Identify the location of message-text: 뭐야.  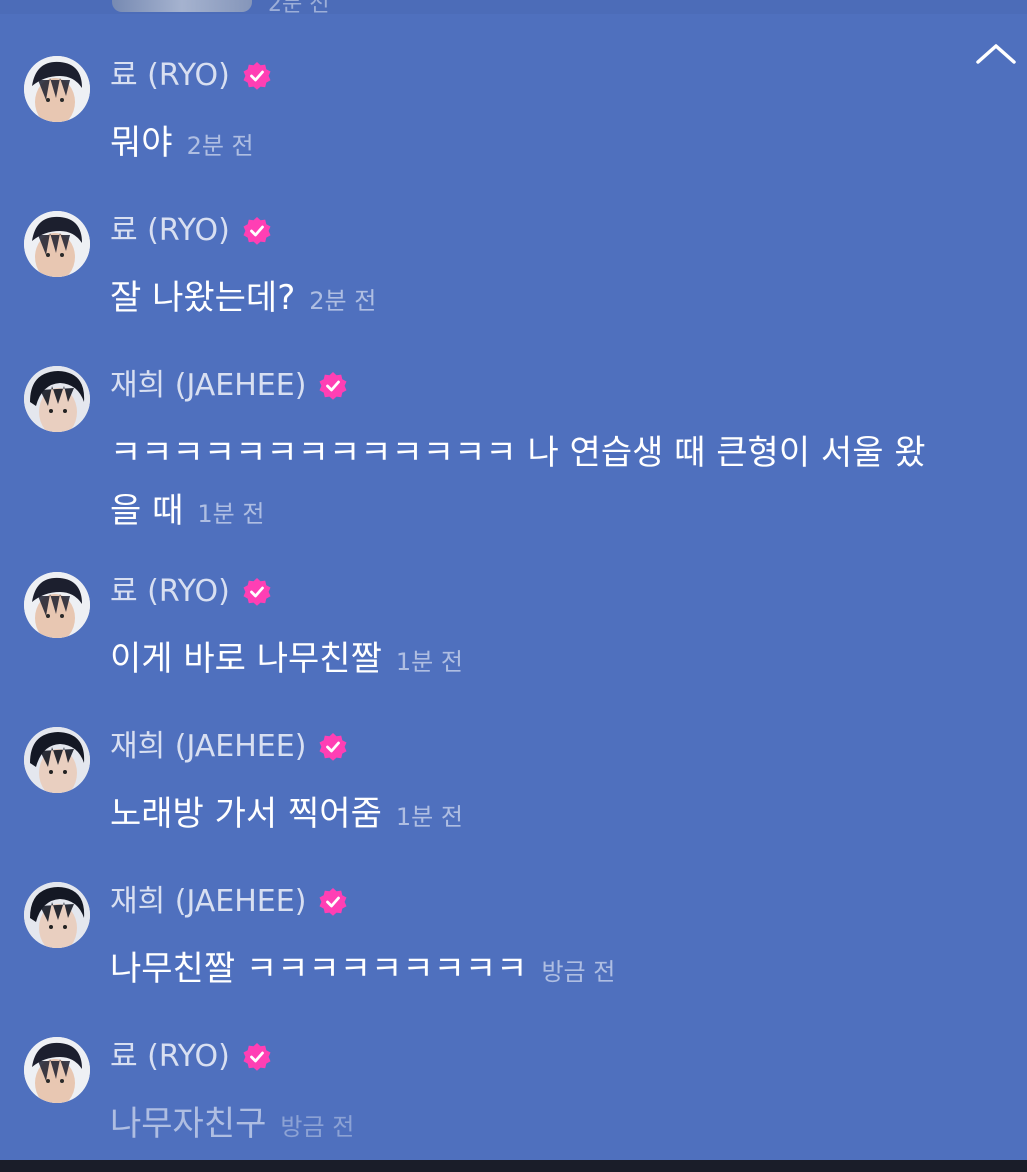
(141, 143).